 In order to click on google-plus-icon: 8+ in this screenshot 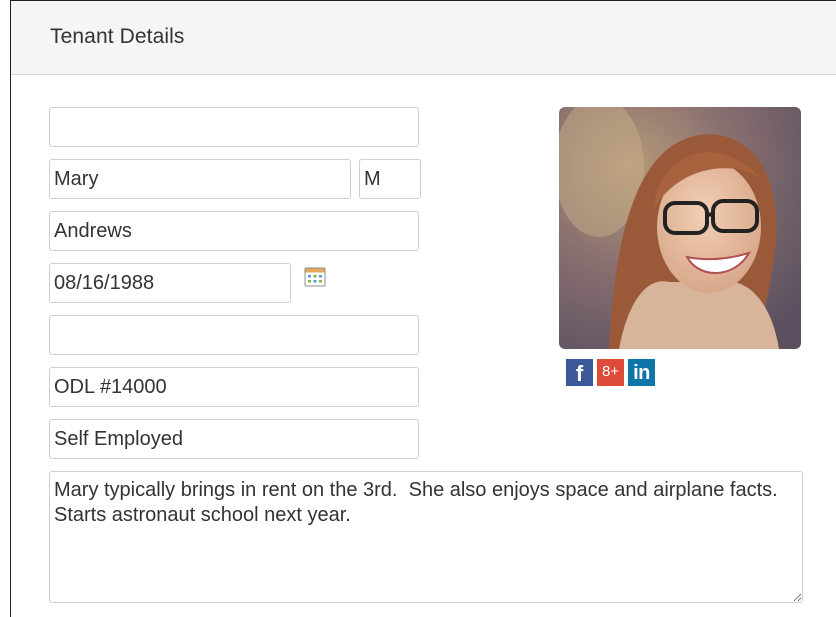, I will do `click(610, 372)`.